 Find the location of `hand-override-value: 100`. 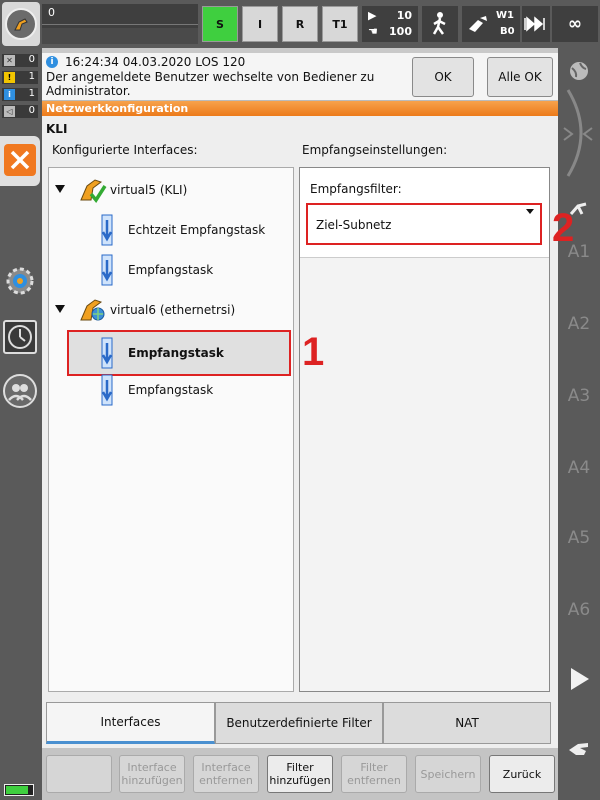

hand-override-value: 100 is located at coordinates (400, 31).